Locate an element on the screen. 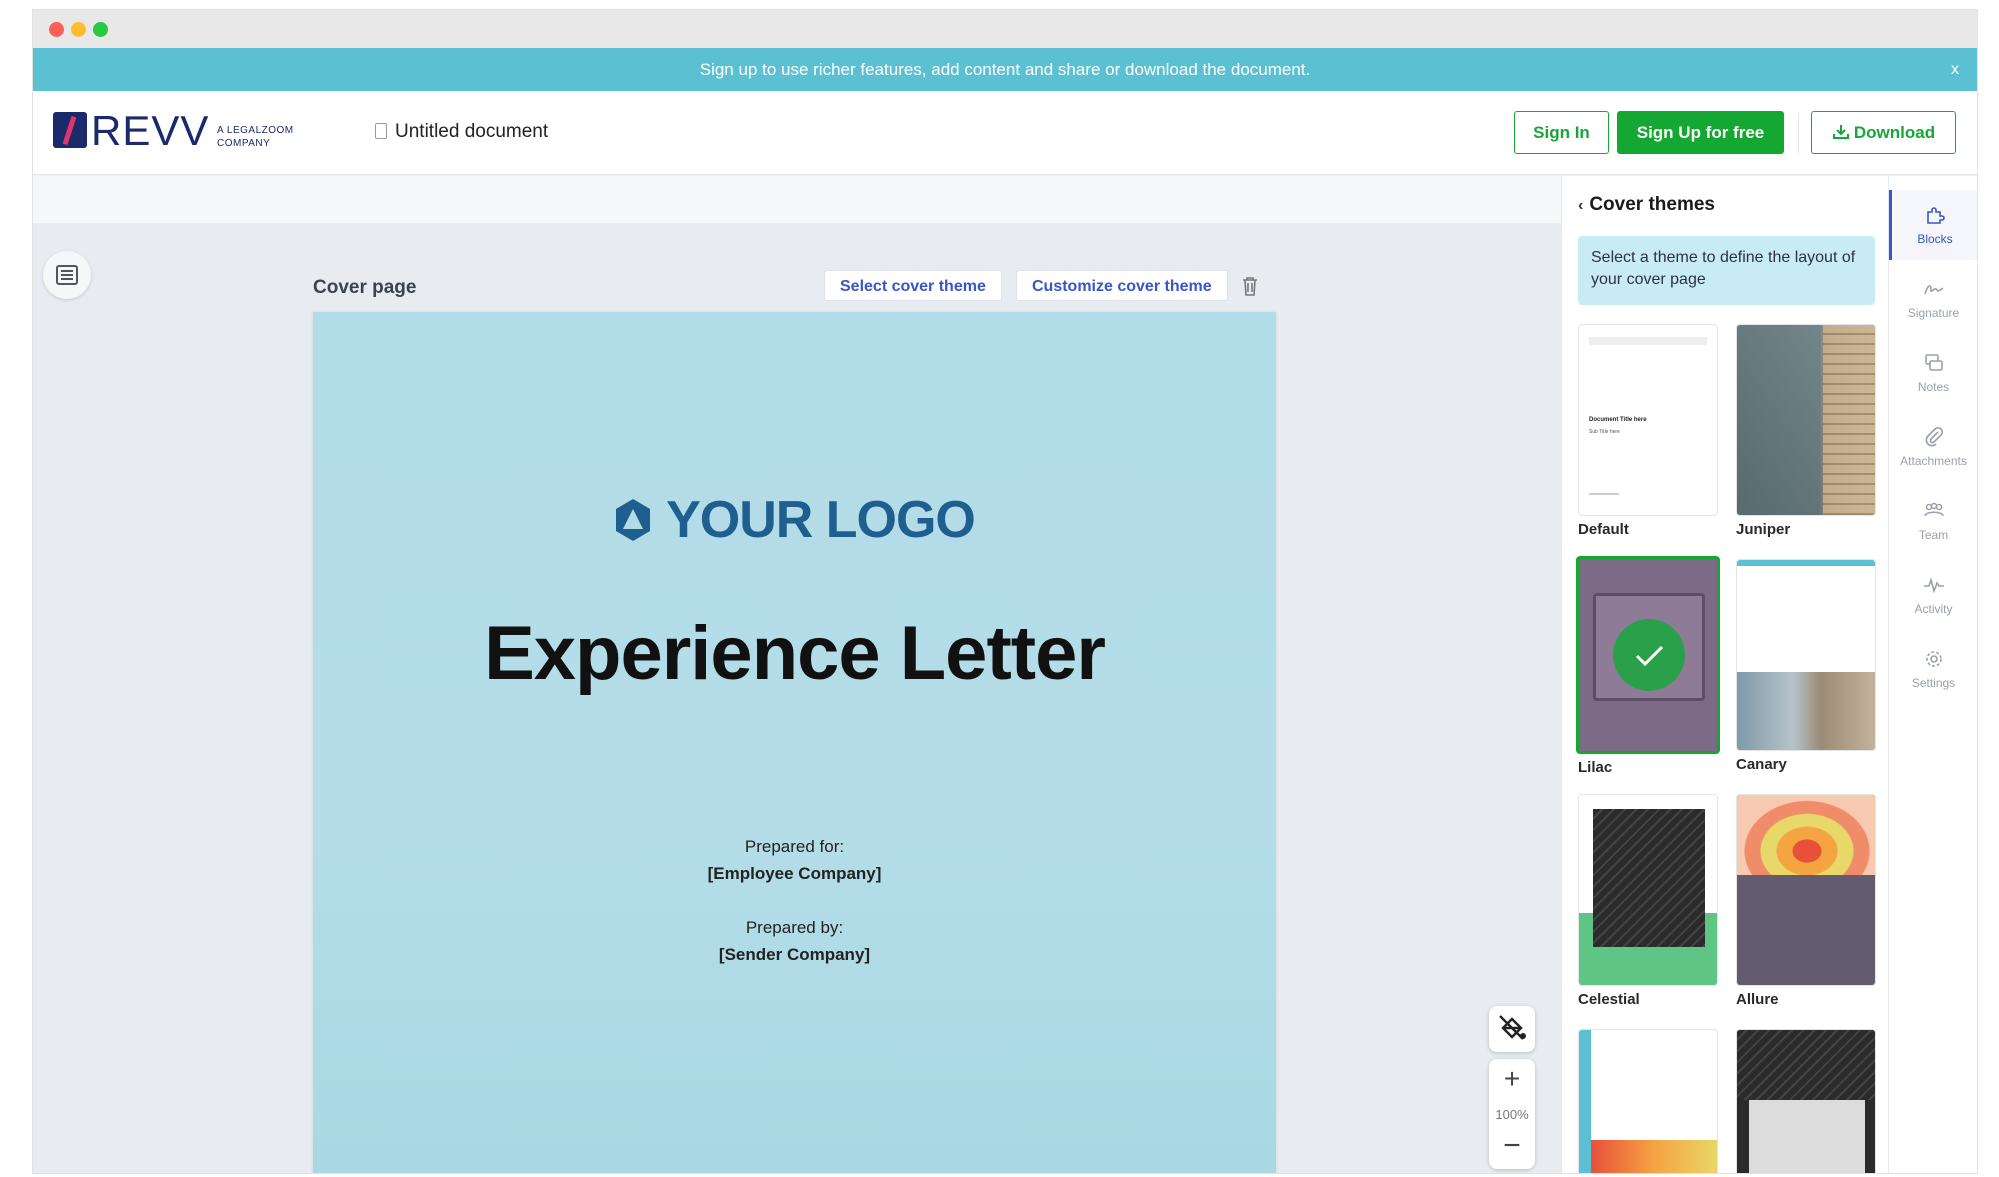  panel-title: ‹ Cover themes is located at coordinates (1646, 205).